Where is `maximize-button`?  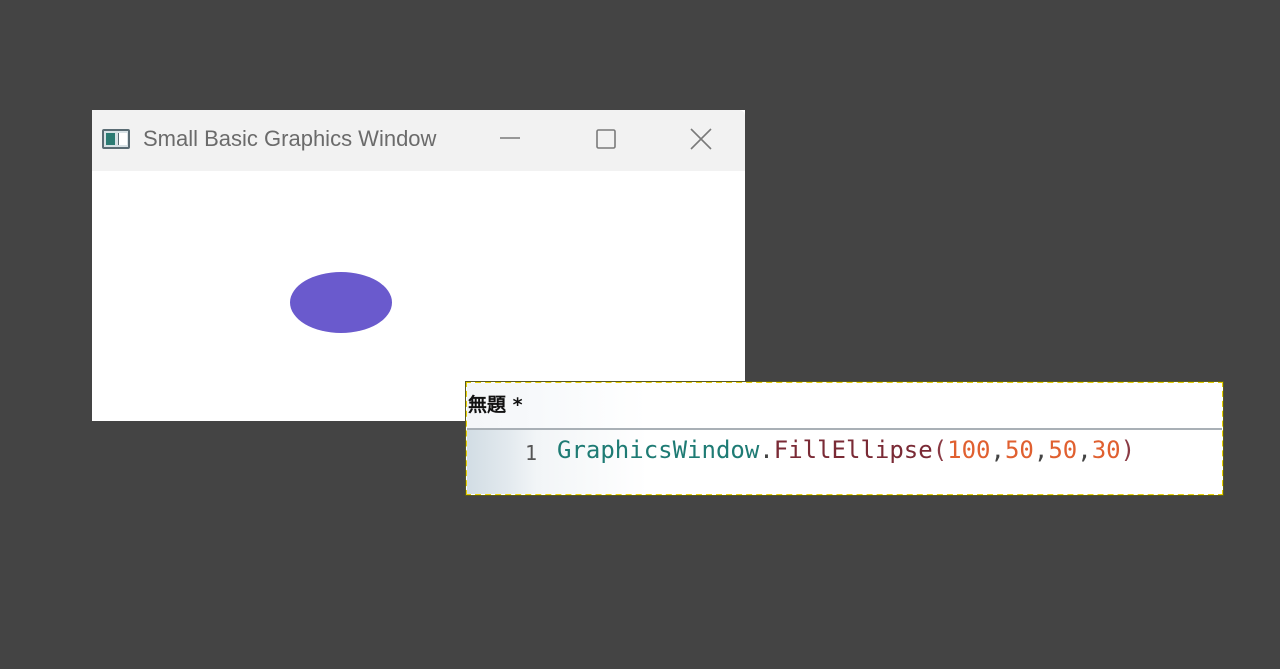
maximize-button is located at coordinates (605, 139).